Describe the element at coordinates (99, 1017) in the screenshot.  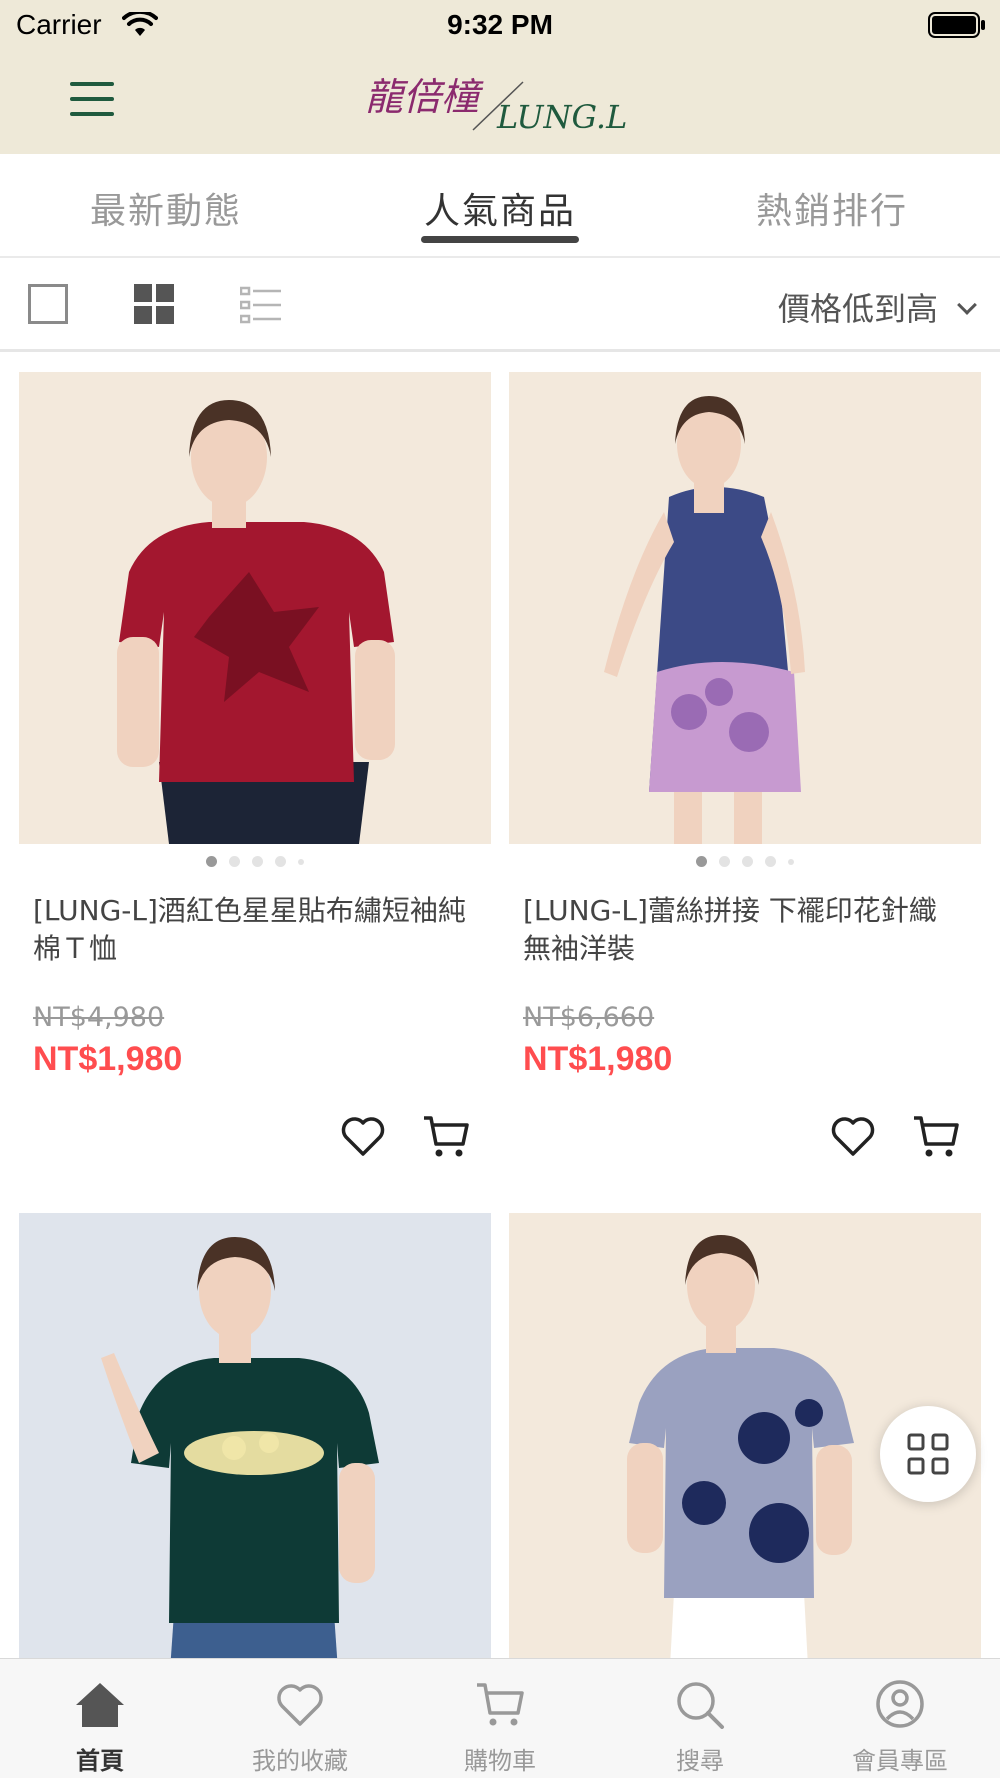
I see `original-price: NT$4,980` at that location.